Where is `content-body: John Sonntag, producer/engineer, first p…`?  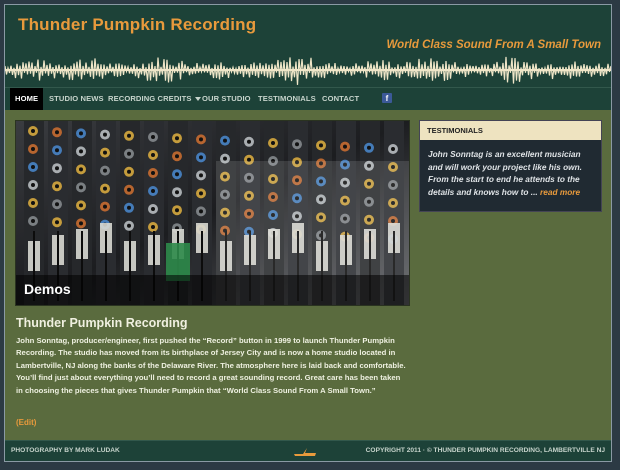
content-body: John Sonntag, producer/engineer, first p… is located at coordinates (211, 365).